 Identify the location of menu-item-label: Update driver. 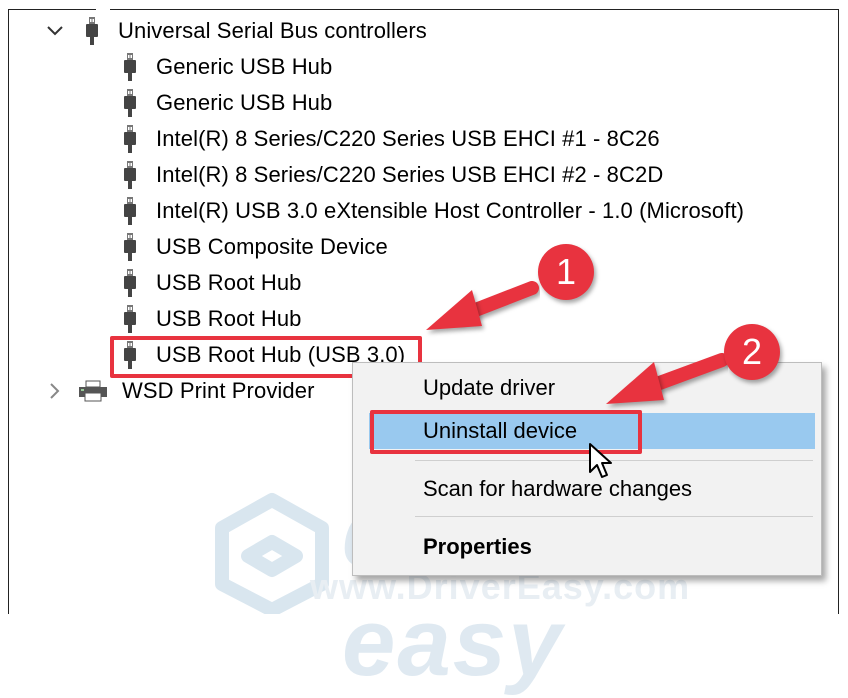
(489, 387).